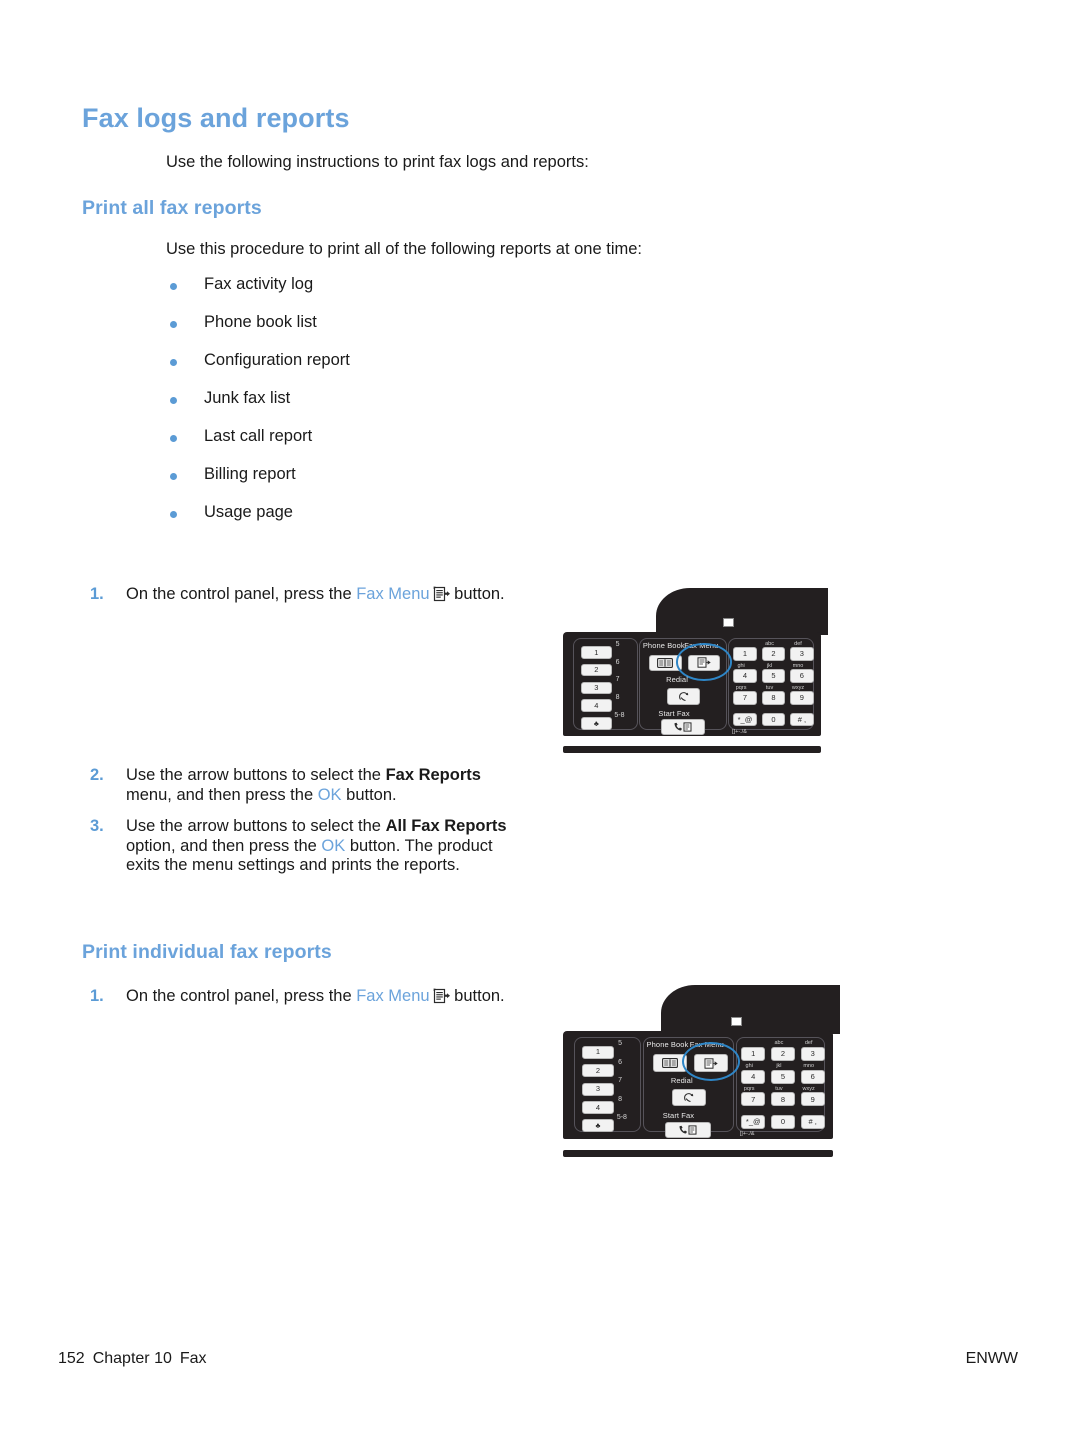 This screenshot has width=1080, height=1437. Describe the element at coordinates (809, 1066) in the screenshot. I see `keypad-letters: mno` at that location.